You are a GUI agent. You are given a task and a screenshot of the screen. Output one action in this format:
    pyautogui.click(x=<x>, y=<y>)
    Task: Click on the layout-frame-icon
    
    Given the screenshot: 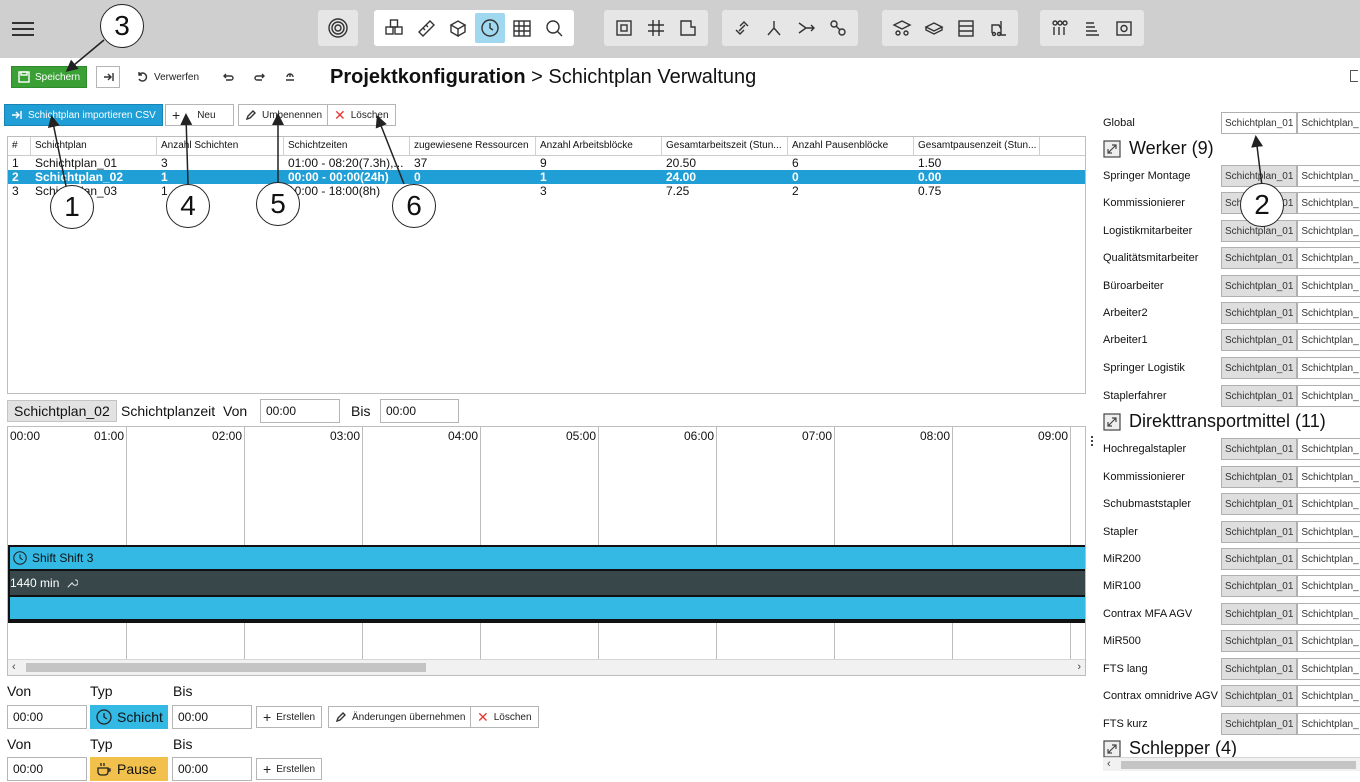 What is the action you would take?
    pyautogui.click(x=624, y=28)
    